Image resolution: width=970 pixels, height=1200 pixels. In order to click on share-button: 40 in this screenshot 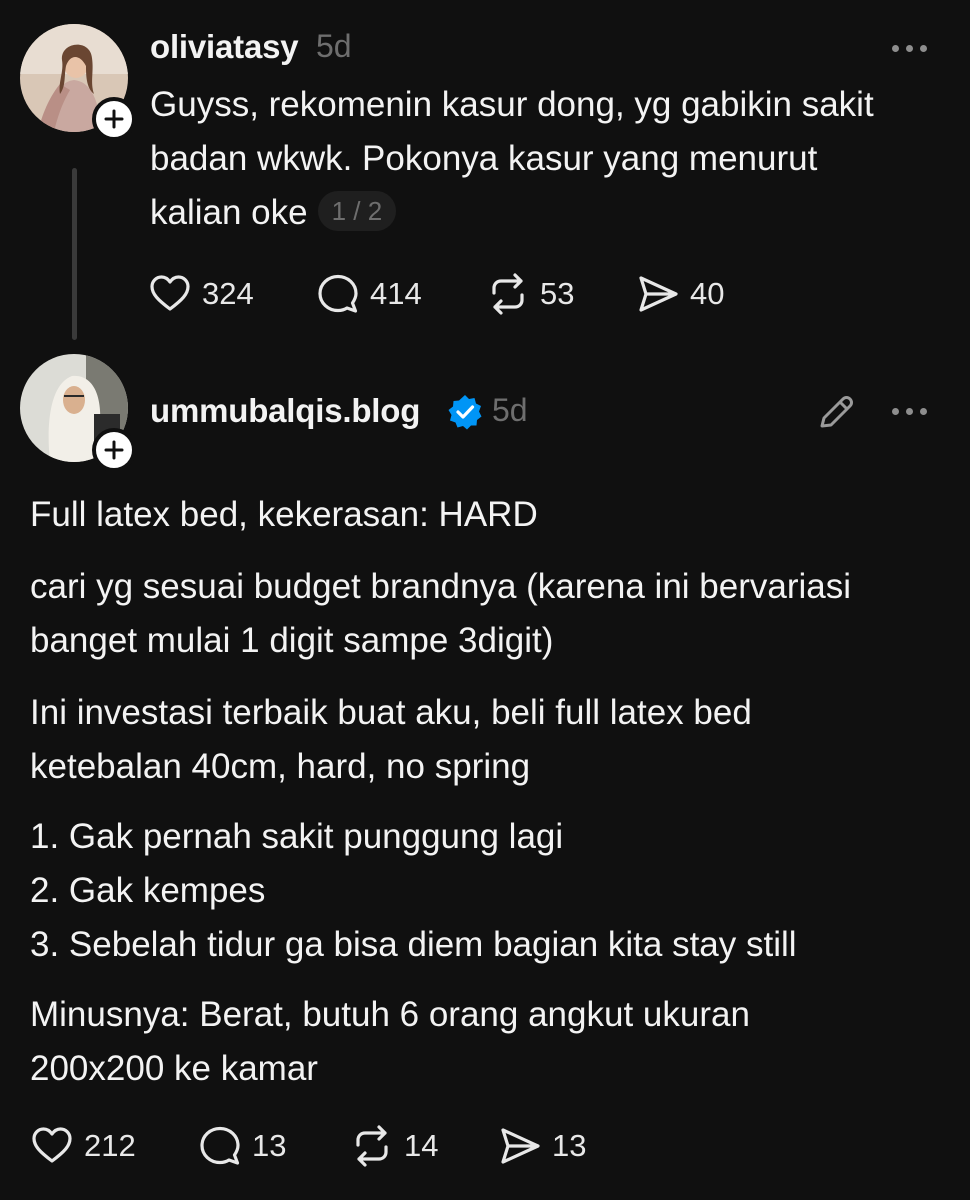, I will do `click(680, 294)`.